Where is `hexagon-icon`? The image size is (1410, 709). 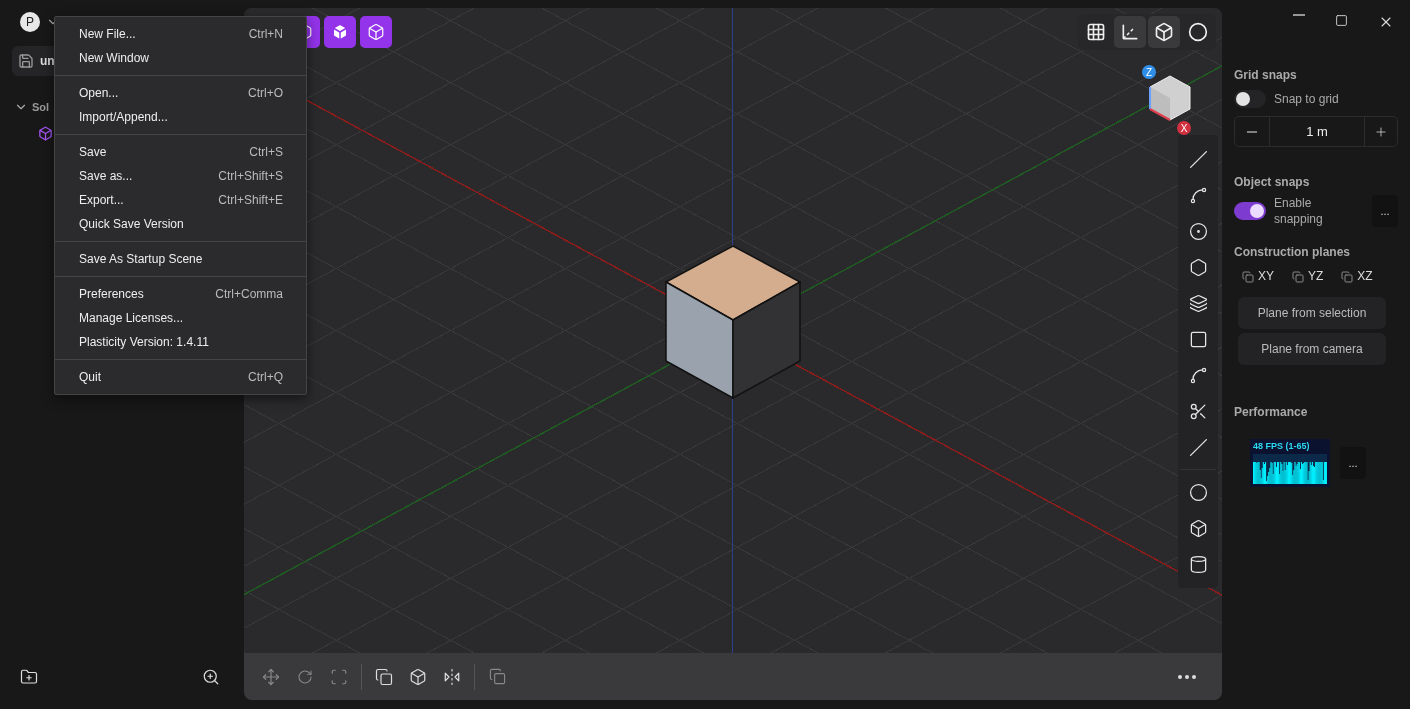
hexagon-icon is located at coordinates (1198, 267).